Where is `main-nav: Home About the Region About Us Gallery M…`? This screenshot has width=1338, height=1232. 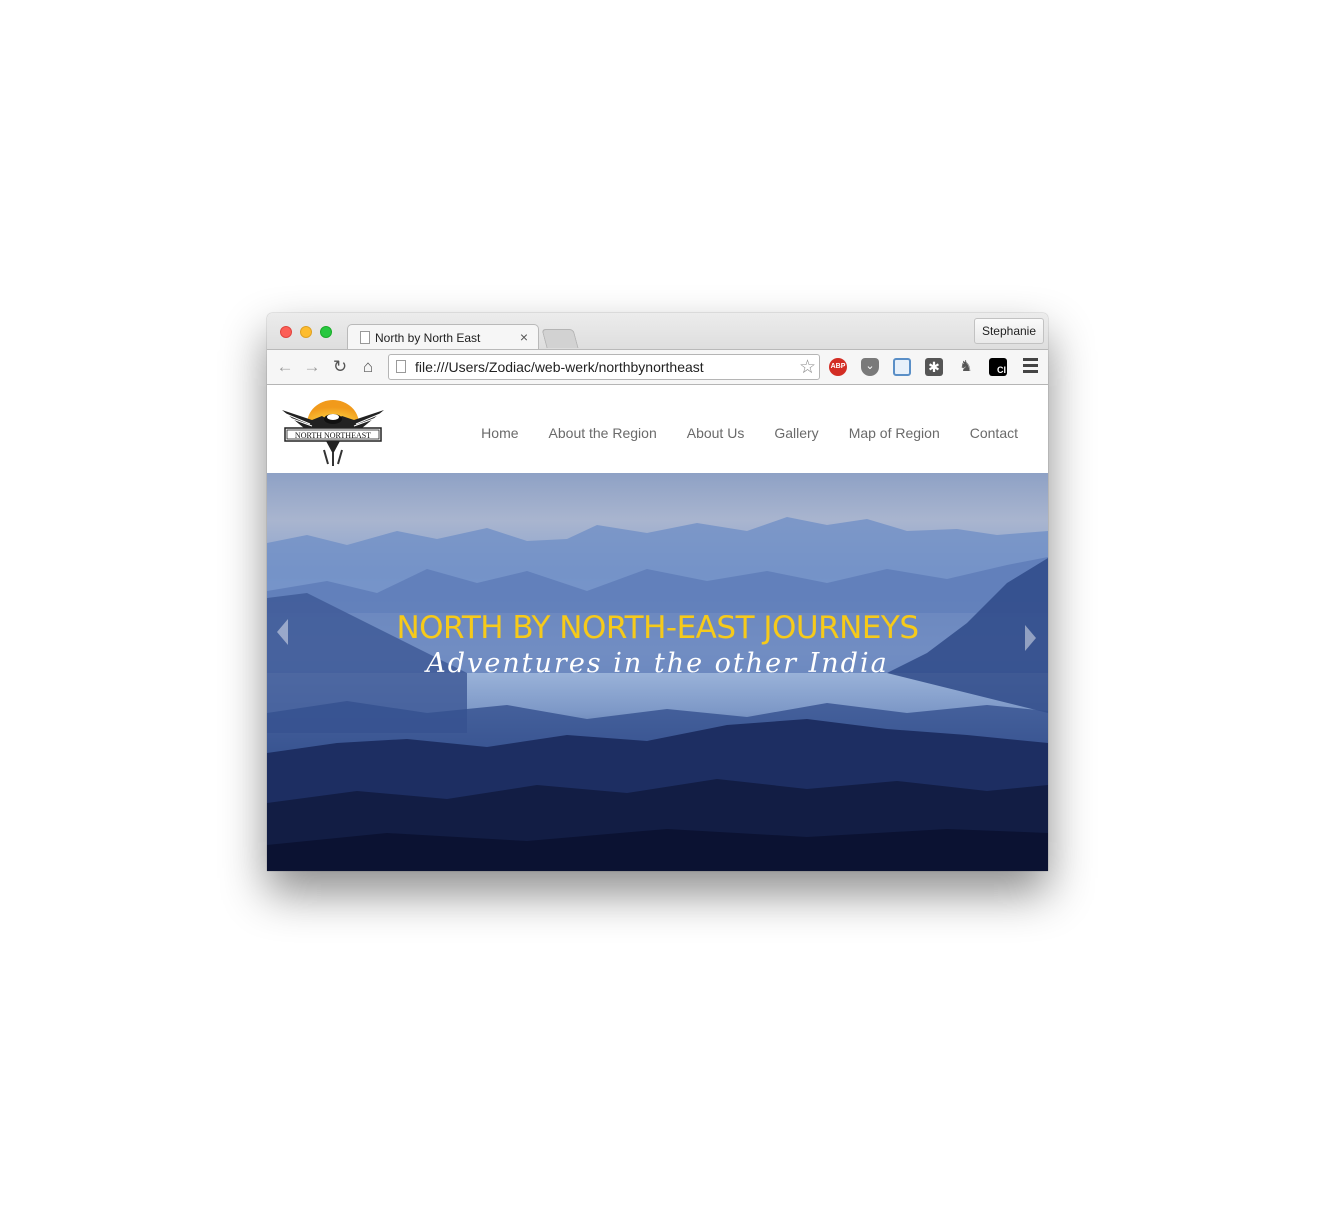
main-nav: Home About the Region About Us Gallery M… is located at coordinates (734, 433).